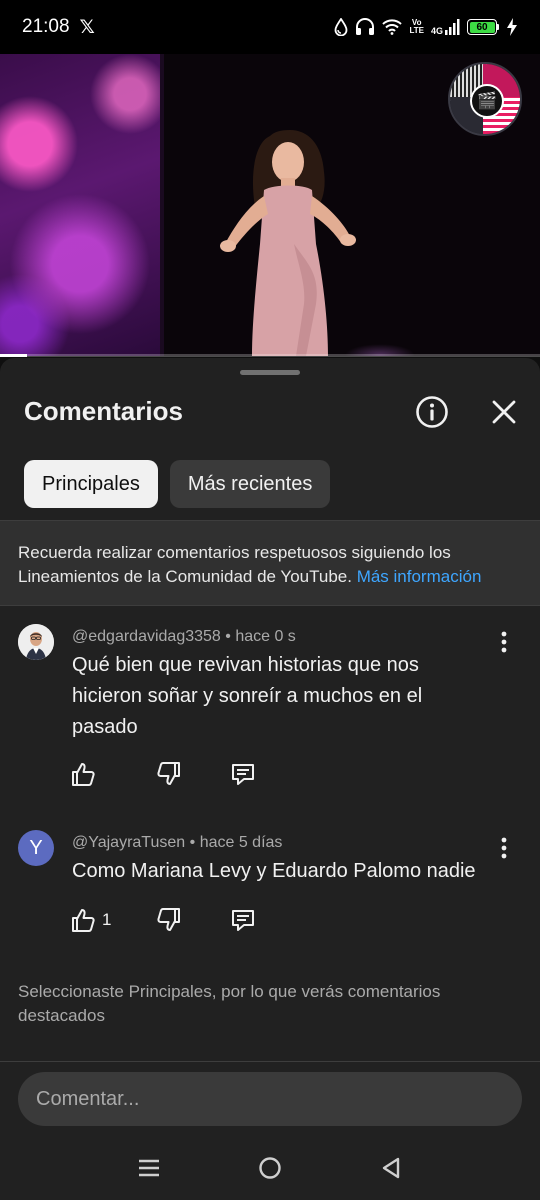 The height and width of the screenshot is (1200, 540). I want to click on signal-icon: 4G, so click(445, 27).